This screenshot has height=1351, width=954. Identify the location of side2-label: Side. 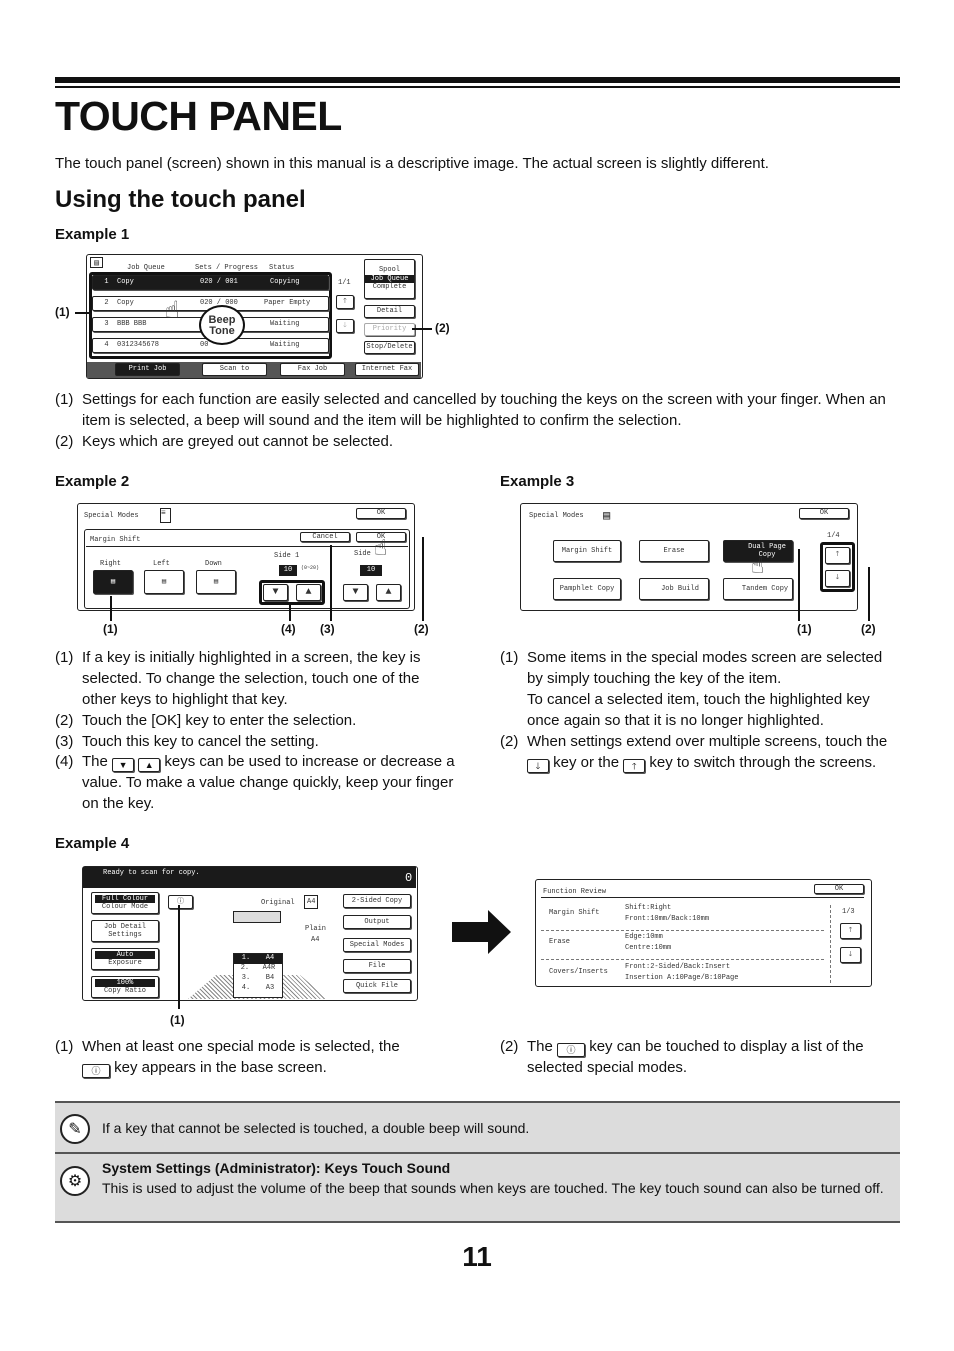
(362, 554).